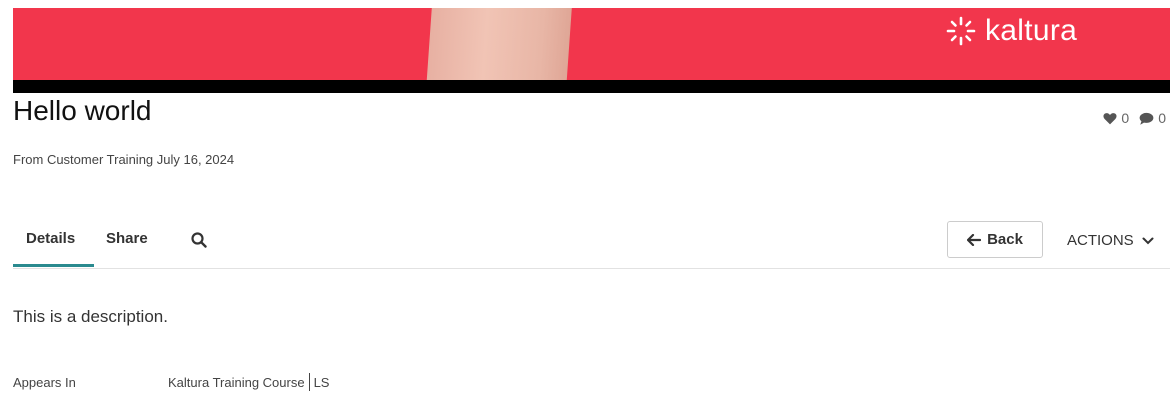 The image size is (1170, 396). I want to click on active-tab-indicator, so click(53, 265).